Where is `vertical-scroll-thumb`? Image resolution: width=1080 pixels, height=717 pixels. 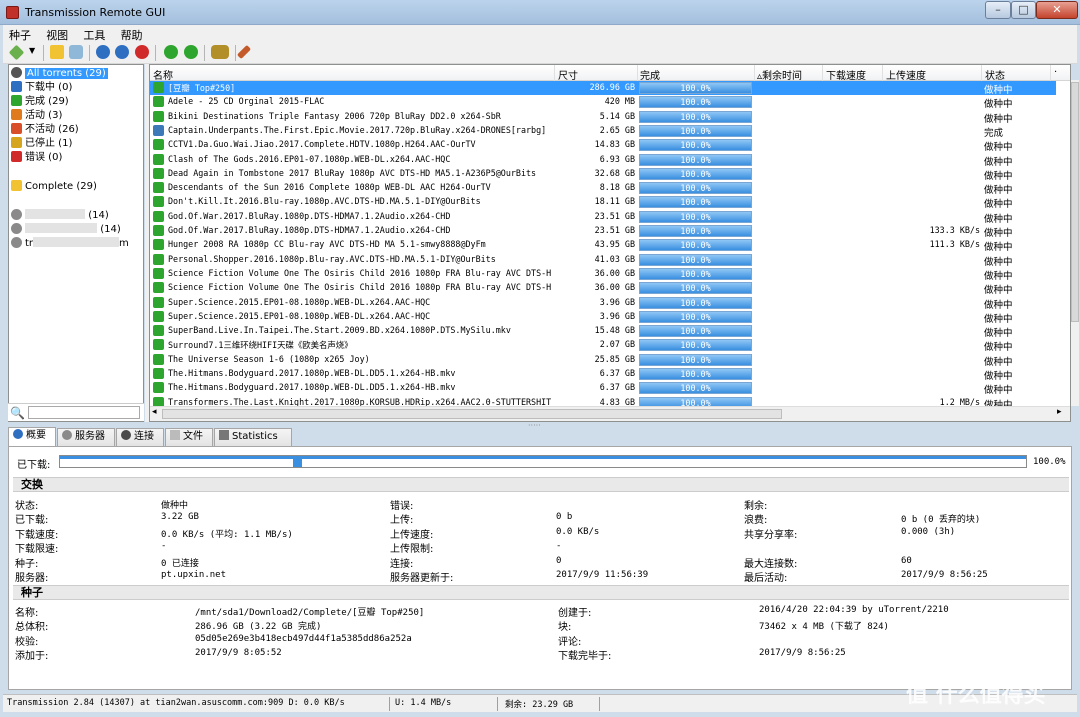 vertical-scroll-thumb is located at coordinates (1075, 202).